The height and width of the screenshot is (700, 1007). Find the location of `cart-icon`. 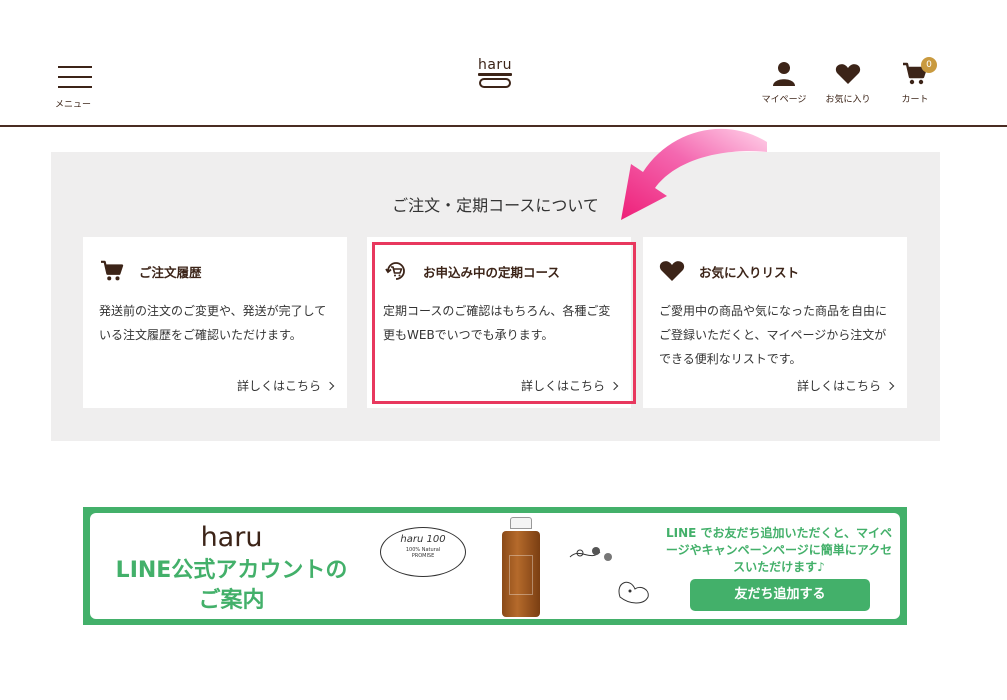

cart-icon is located at coordinates (112, 270).